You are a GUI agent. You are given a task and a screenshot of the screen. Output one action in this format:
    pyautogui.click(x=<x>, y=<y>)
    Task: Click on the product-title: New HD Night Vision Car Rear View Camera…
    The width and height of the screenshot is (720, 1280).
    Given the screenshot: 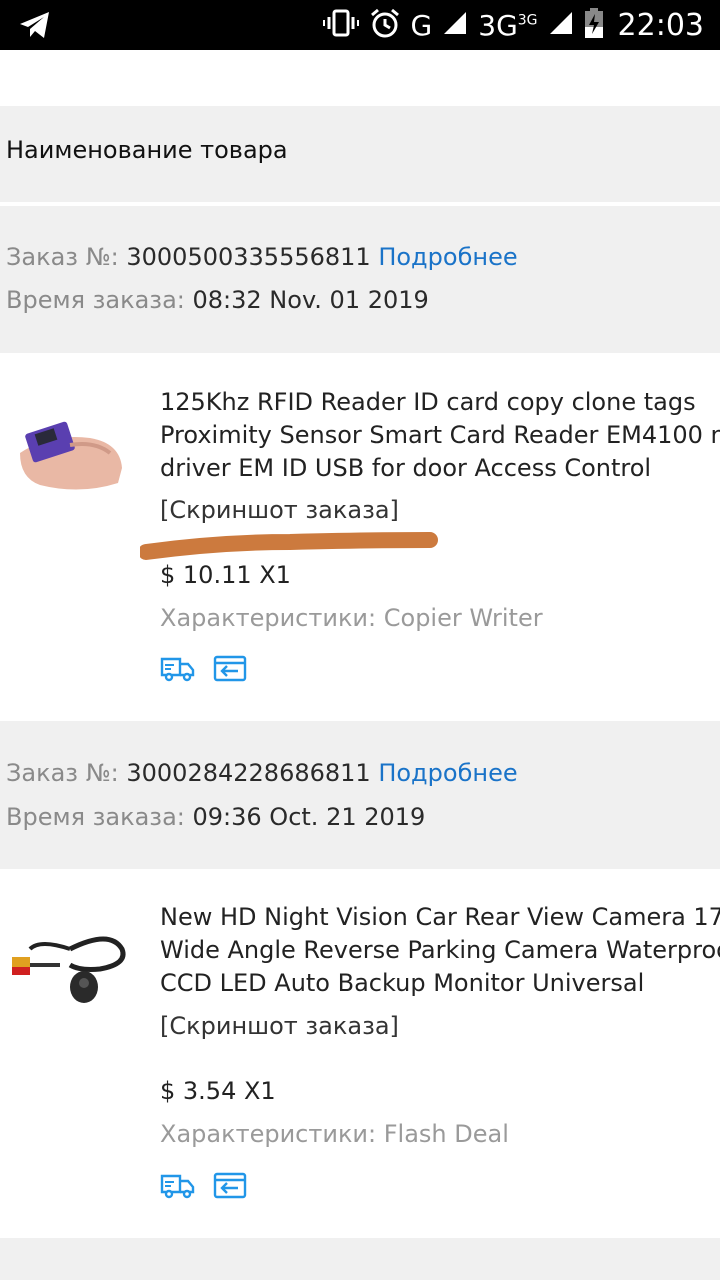 What is the action you would take?
    pyautogui.click(x=440, y=950)
    